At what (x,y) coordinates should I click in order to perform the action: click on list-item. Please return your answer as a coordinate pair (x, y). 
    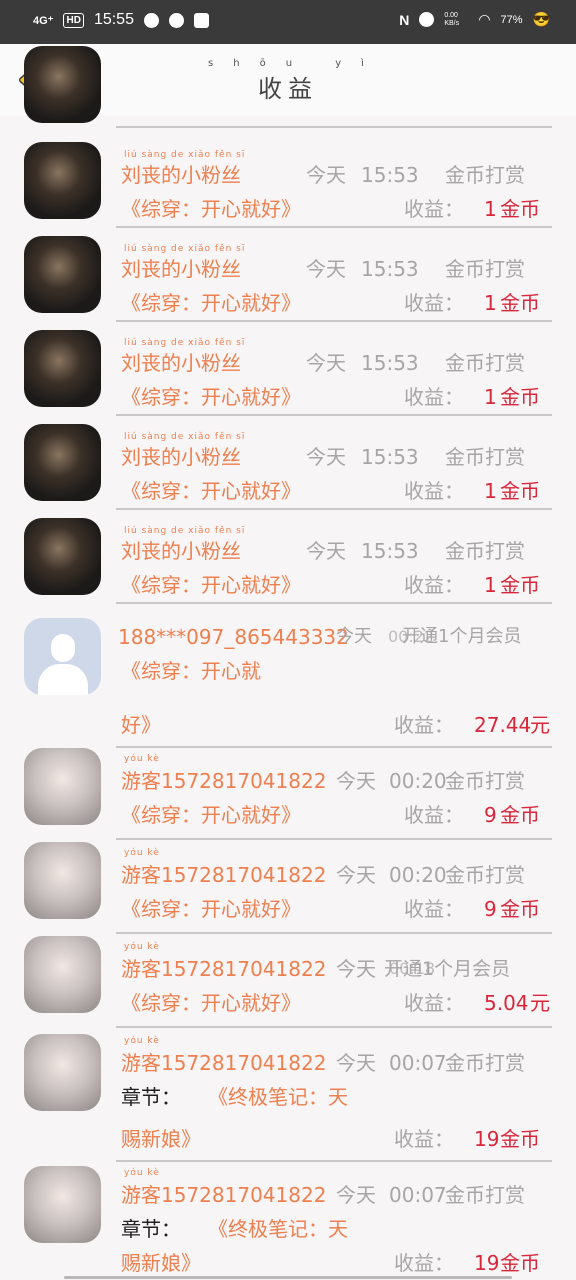
    Looking at the image, I should click on (288, 87).